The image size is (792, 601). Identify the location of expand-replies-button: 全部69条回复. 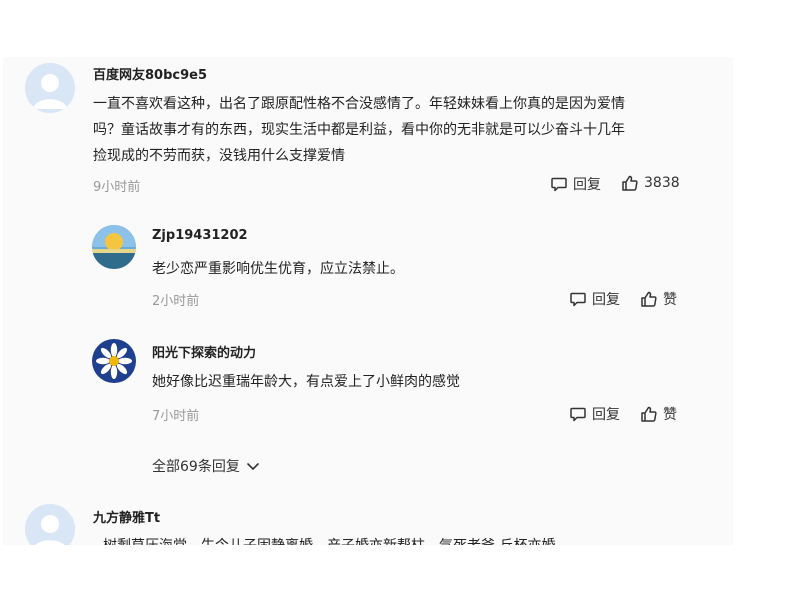
(206, 466).